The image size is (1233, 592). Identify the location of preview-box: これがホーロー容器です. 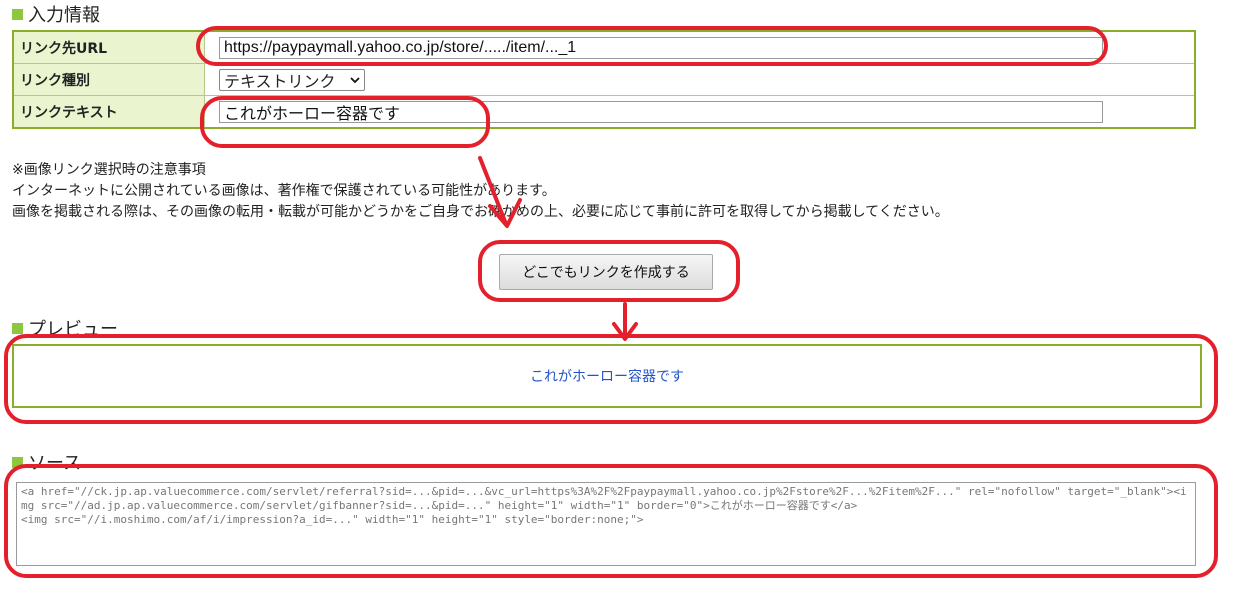
(607, 376).